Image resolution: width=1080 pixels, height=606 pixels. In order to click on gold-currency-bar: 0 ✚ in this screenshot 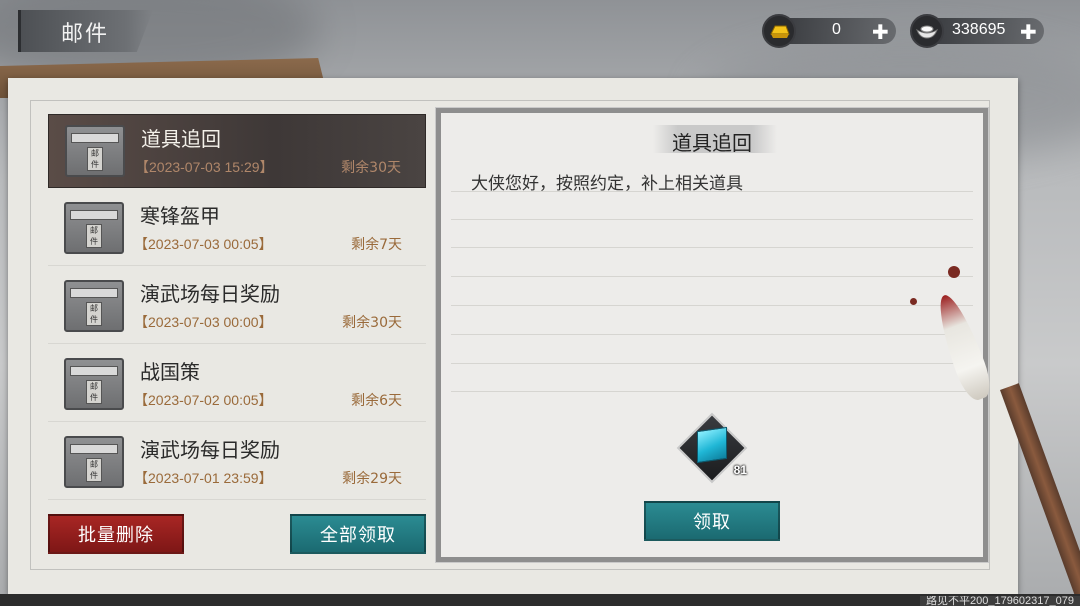, I will do `click(832, 31)`.